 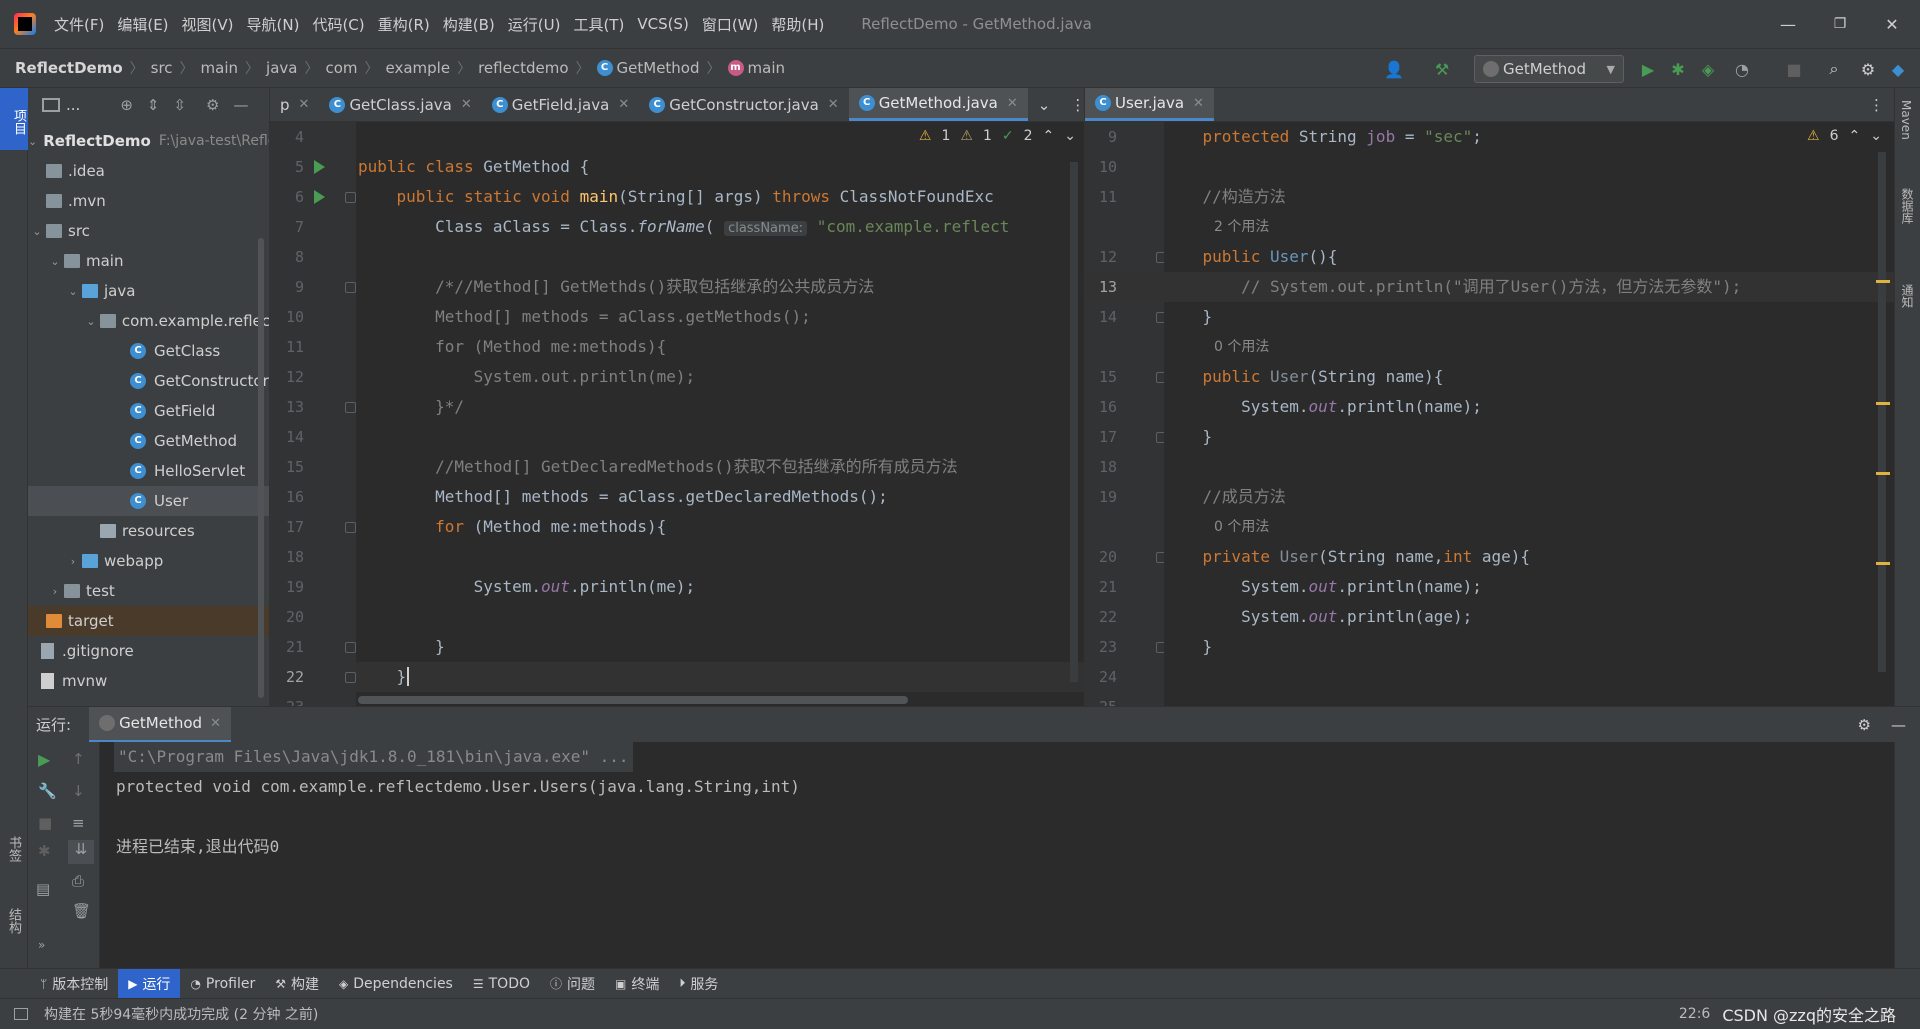 What do you see at coordinates (25, 24) in the screenshot?
I see `intellij-logo-icon` at bounding box center [25, 24].